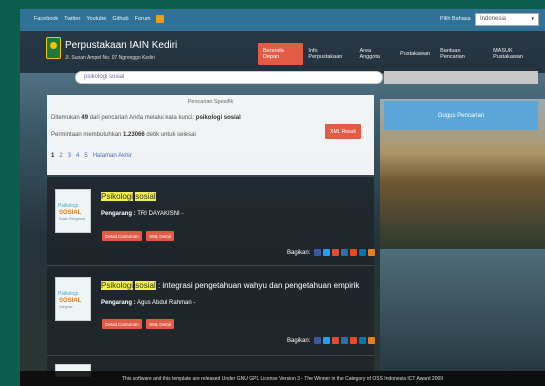  Describe the element at coordinates (46, 19) in the screenshot. I see `facebook-link: Facebook` at that location.